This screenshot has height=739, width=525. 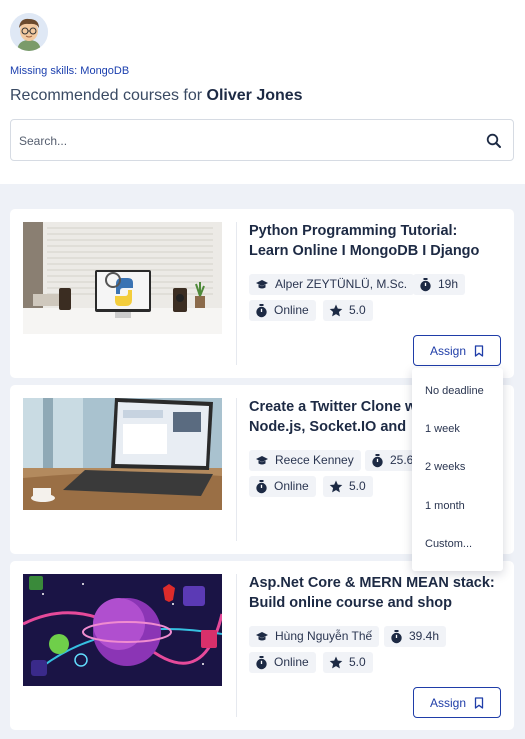 I want to click on course-title-line: Create a Twitter Clone w, so click(x=331, y=407).